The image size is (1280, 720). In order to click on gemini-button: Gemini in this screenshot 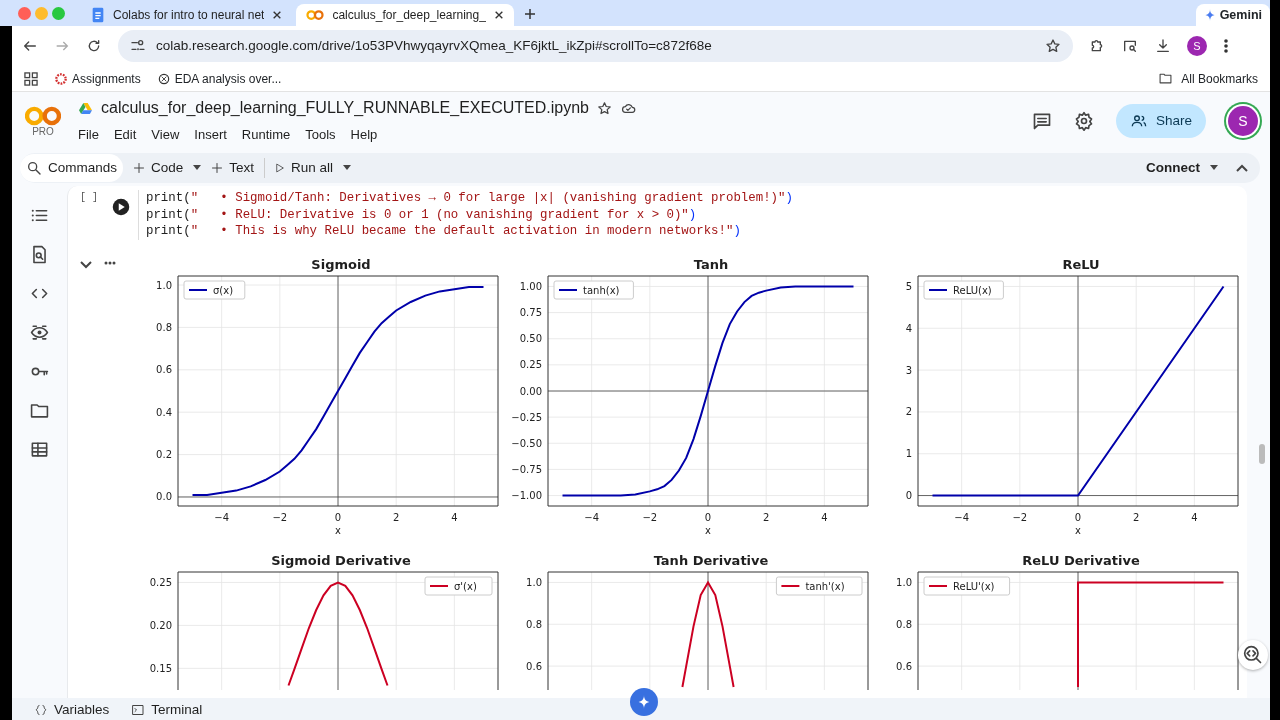, I will do `click(1232, 15)`.